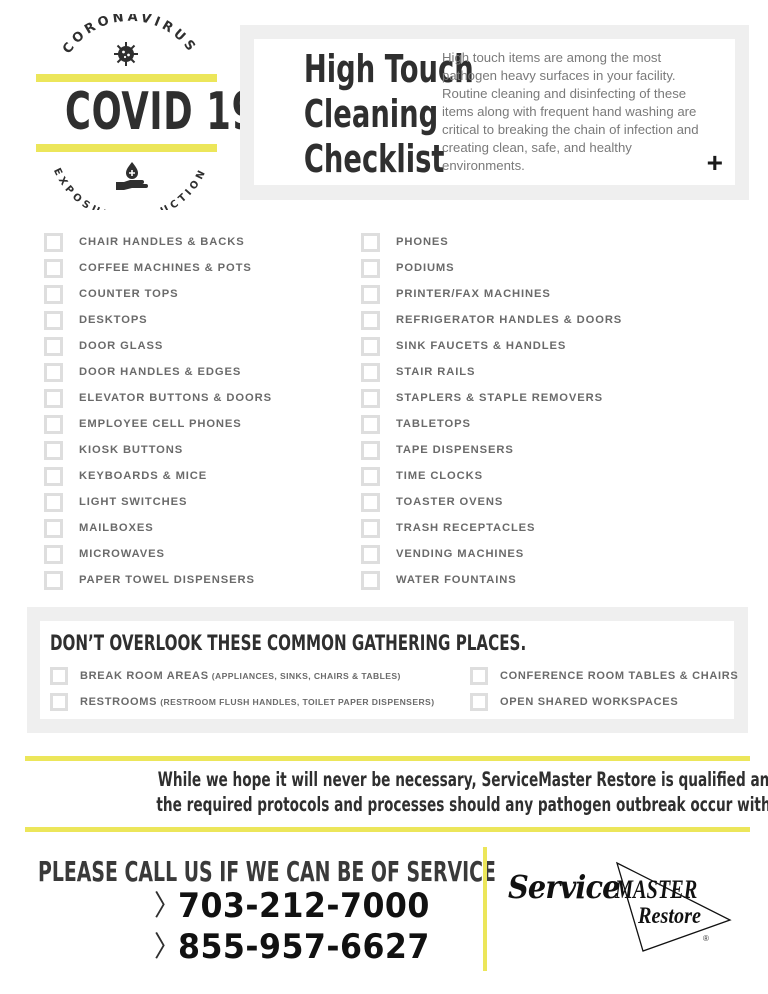 The image size is (768, 994). What do you see at coordinates (133, 502) in the screenshot?
I see `checklist-item-label: LIGHT SWITCHES` at bounding box center [133, 502].